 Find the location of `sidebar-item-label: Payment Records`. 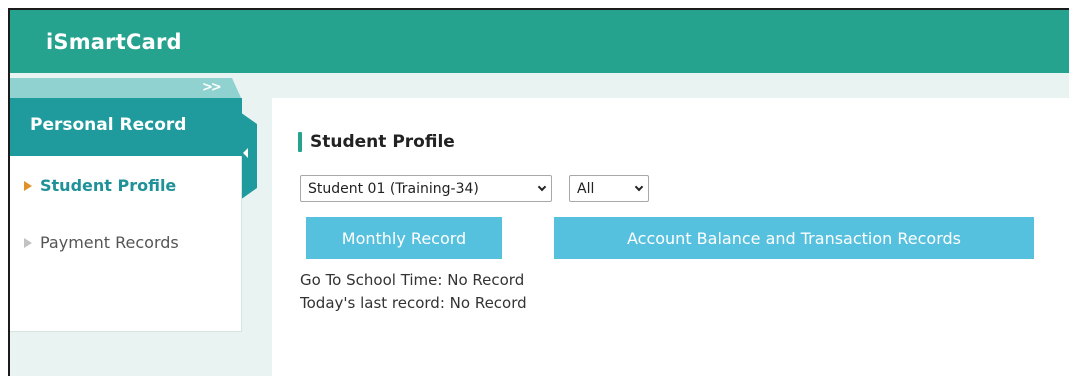

sidebar-item-label: Payment Records is located at coordinates (109, 242).